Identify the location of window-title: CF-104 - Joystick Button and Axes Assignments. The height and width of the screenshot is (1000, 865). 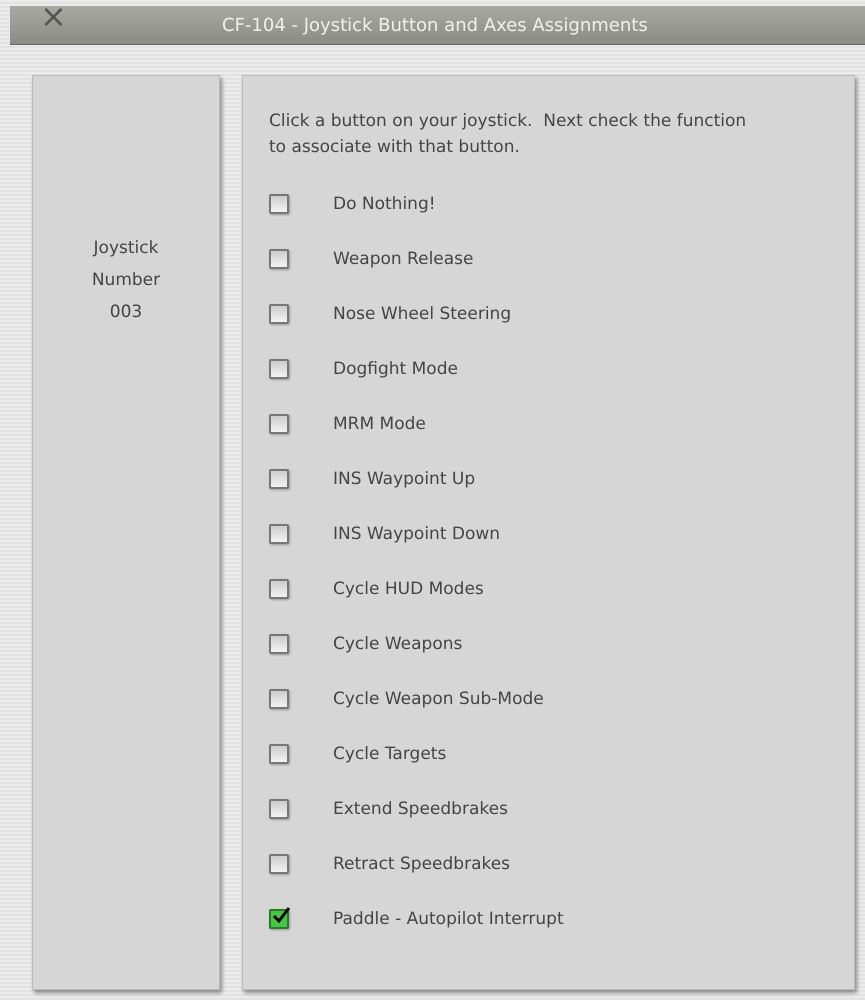
(435, 25).